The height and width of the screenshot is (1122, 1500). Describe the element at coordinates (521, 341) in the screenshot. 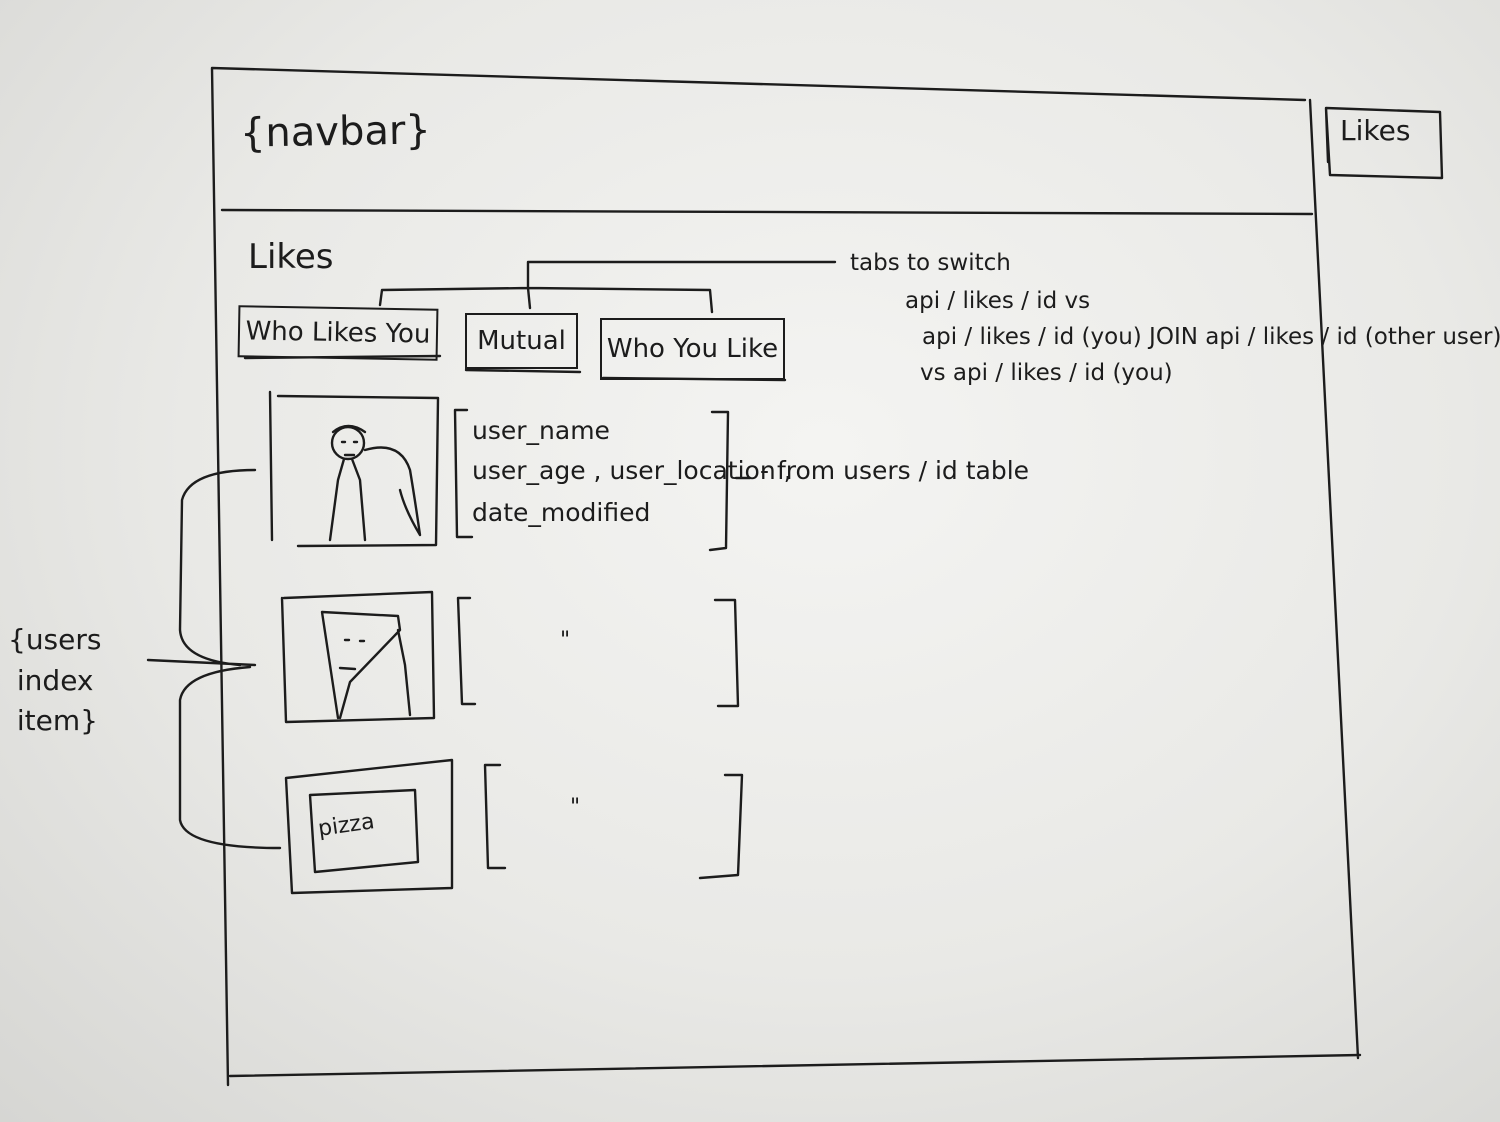

I see `tab-mutual: Mutual` at that location.